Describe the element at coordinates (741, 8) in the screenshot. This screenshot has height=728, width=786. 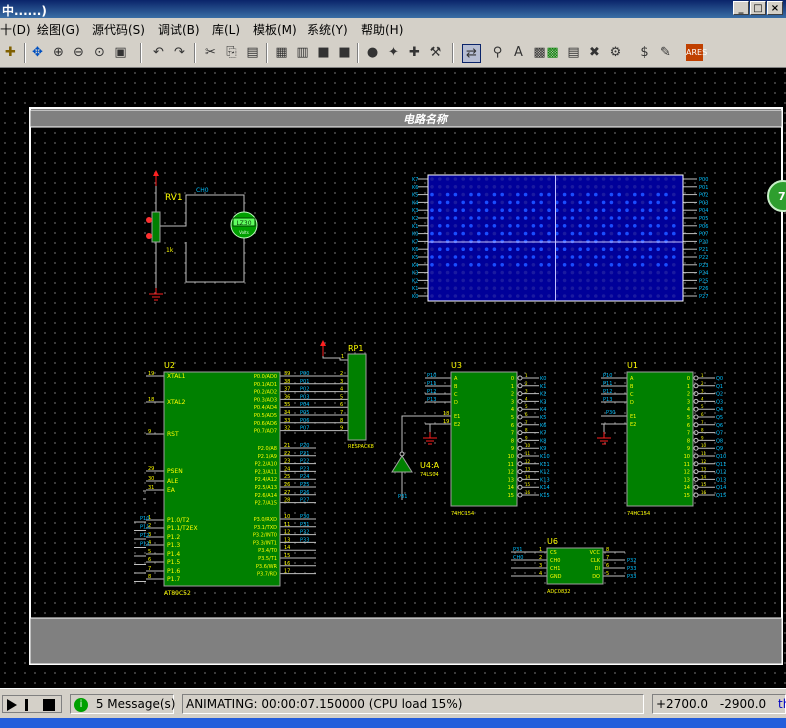
I see `minimize-button: _` at that location.